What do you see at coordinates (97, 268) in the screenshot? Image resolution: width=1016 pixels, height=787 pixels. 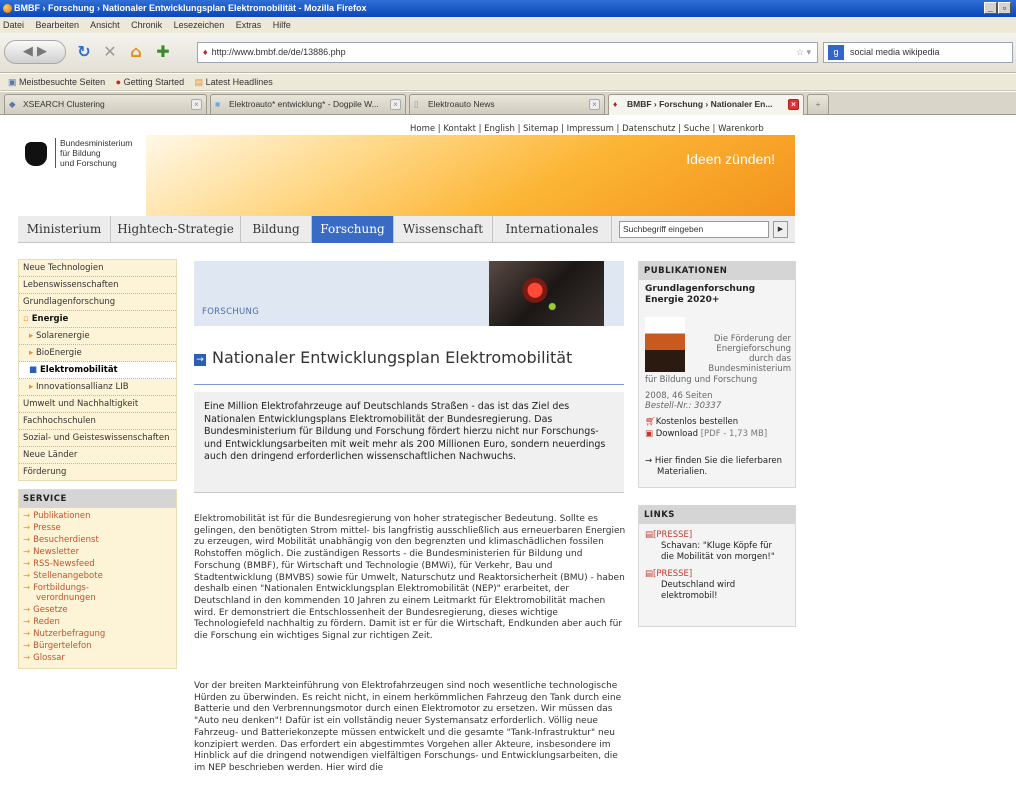 I see `leftnav-item: Neue Technologien` at bounding box center [97, 268].